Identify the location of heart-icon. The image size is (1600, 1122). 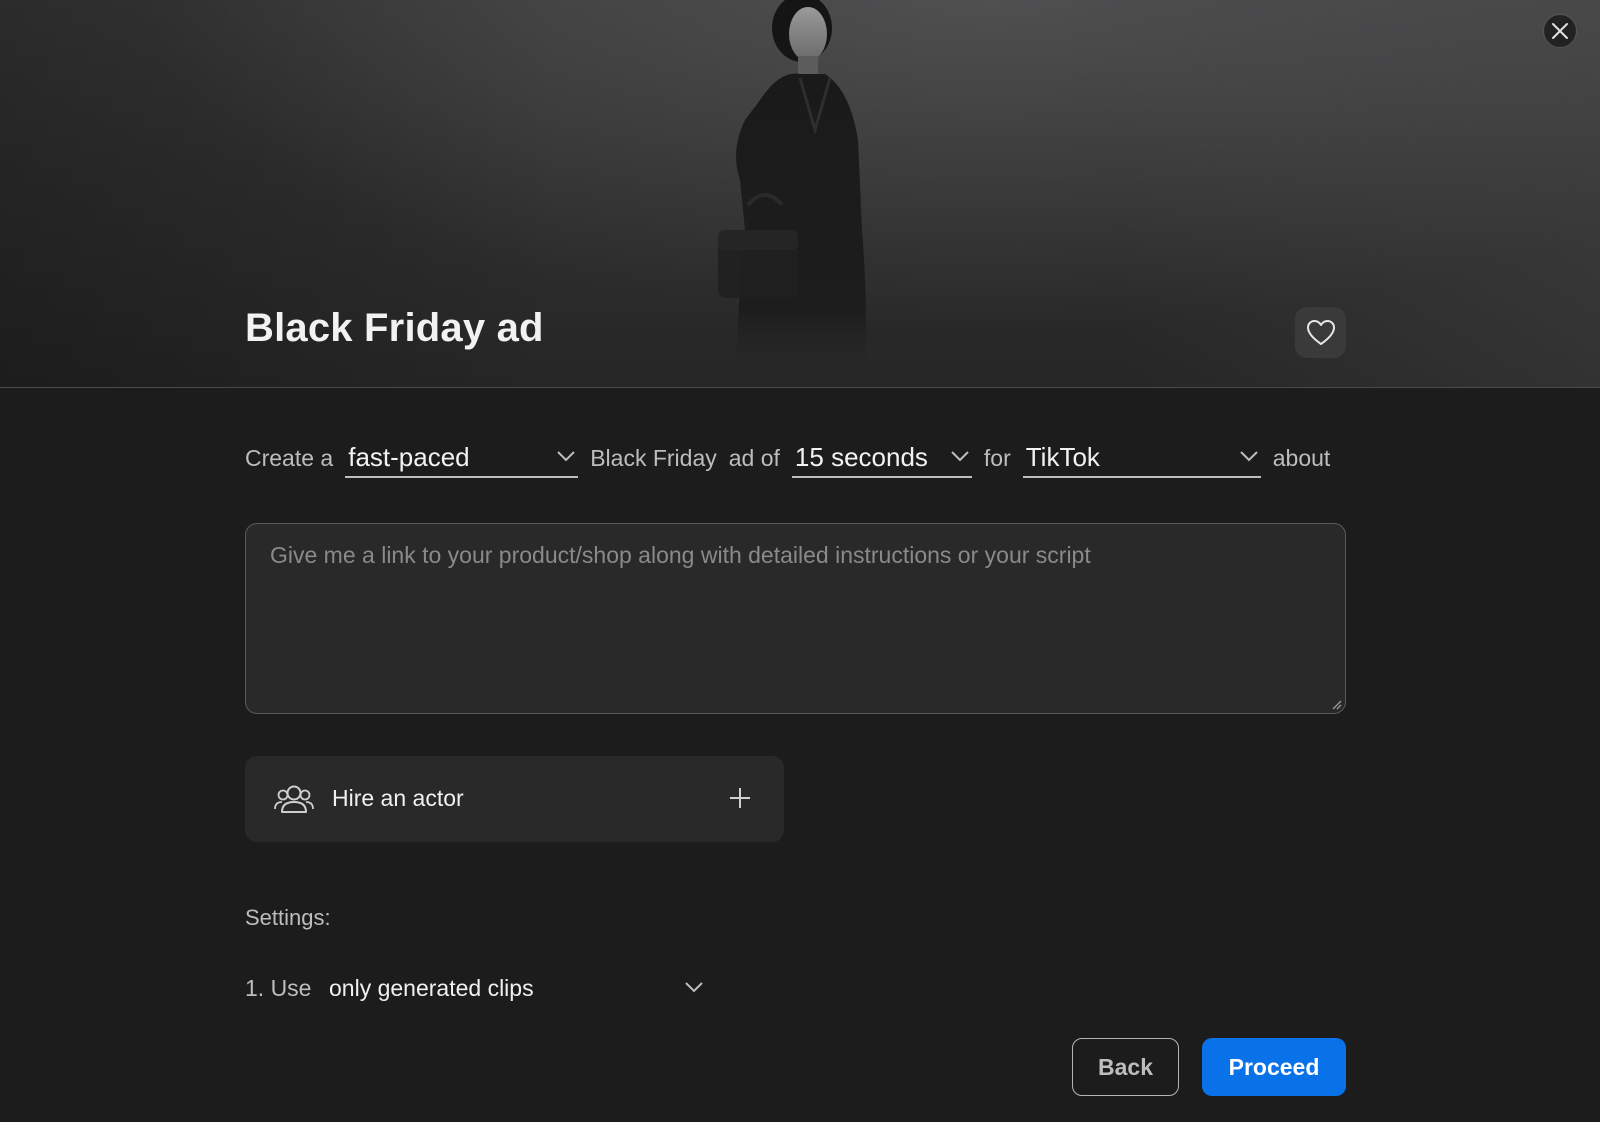
(1320, 332).